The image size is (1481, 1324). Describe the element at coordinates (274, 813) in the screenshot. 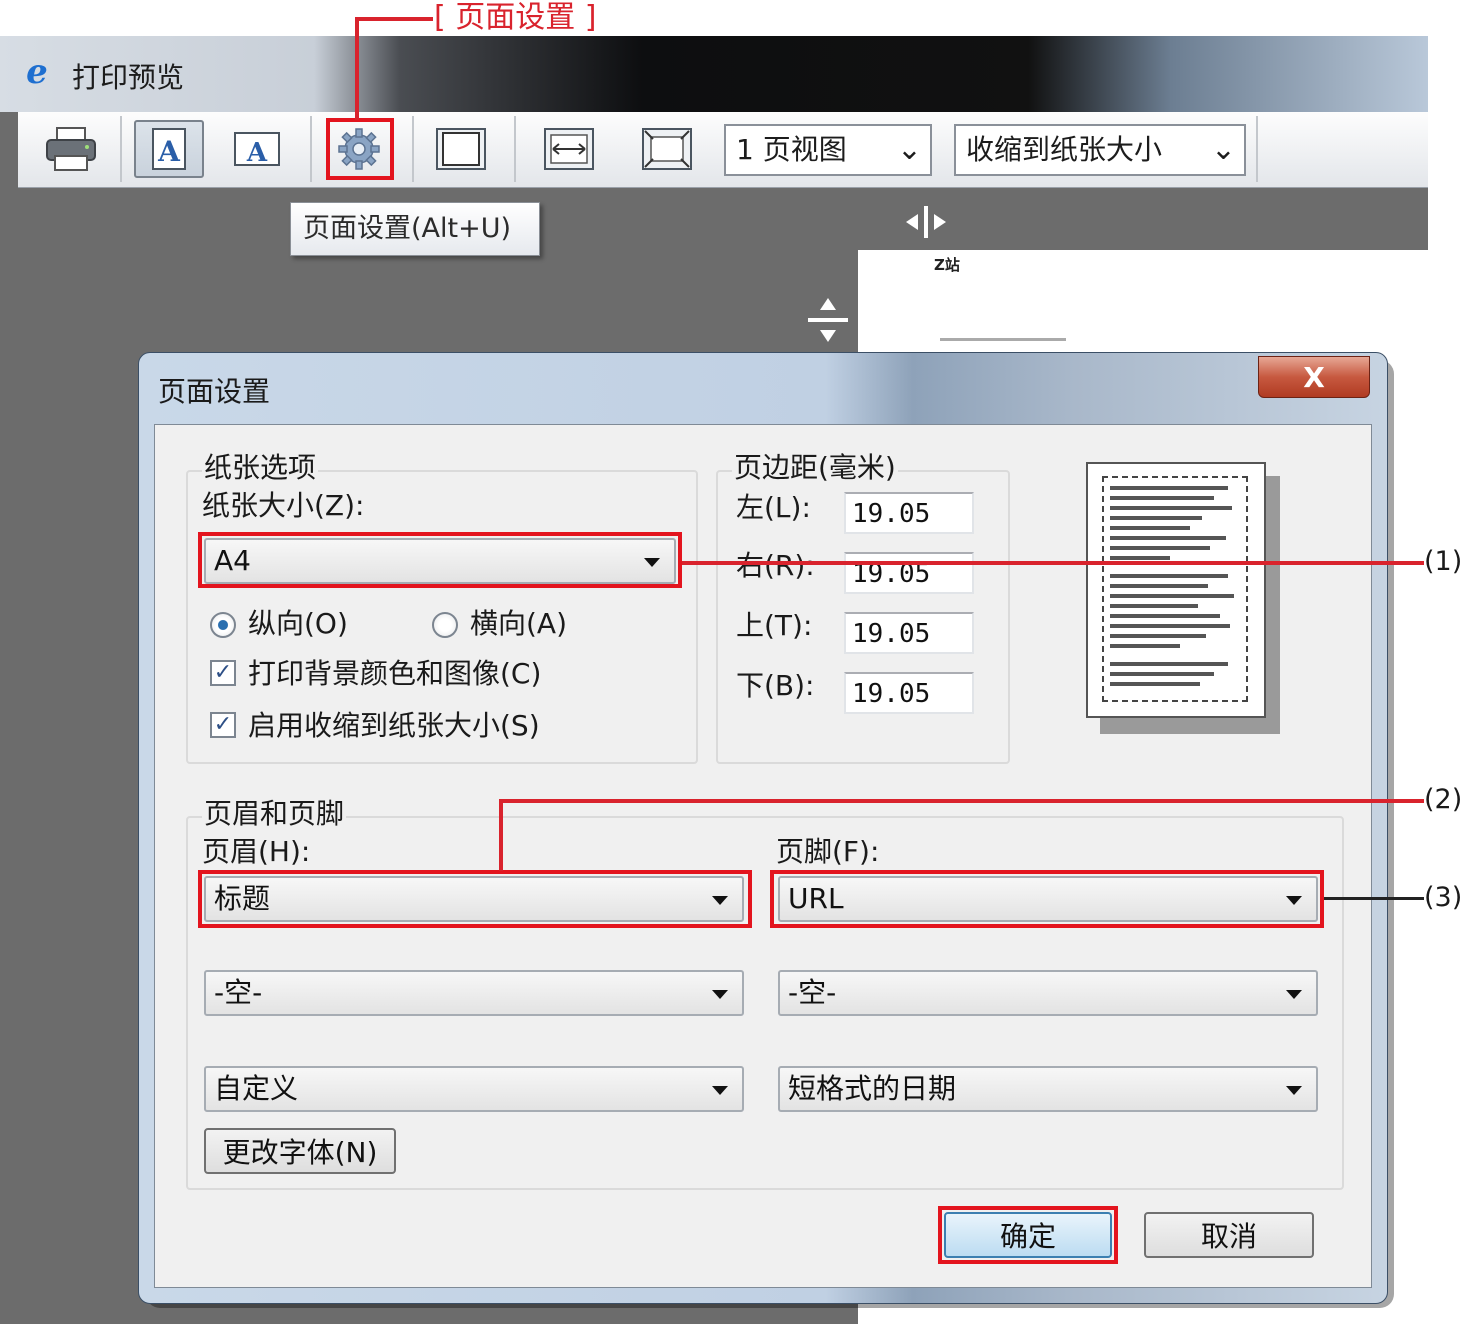

I see `header-footer-title: 页眉和页脚` at that location.